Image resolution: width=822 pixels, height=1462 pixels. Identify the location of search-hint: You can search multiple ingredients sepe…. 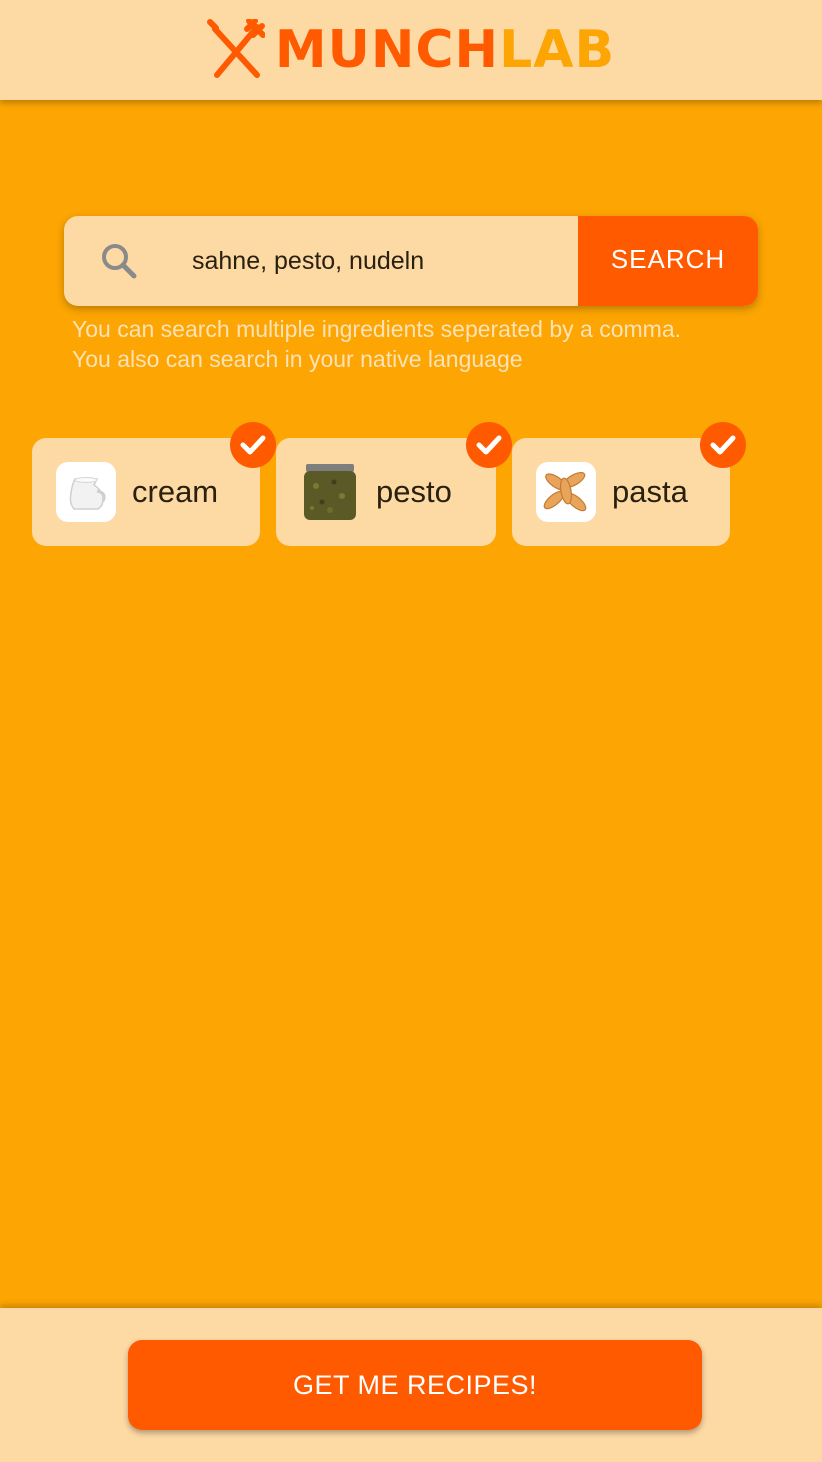
(422, 344).